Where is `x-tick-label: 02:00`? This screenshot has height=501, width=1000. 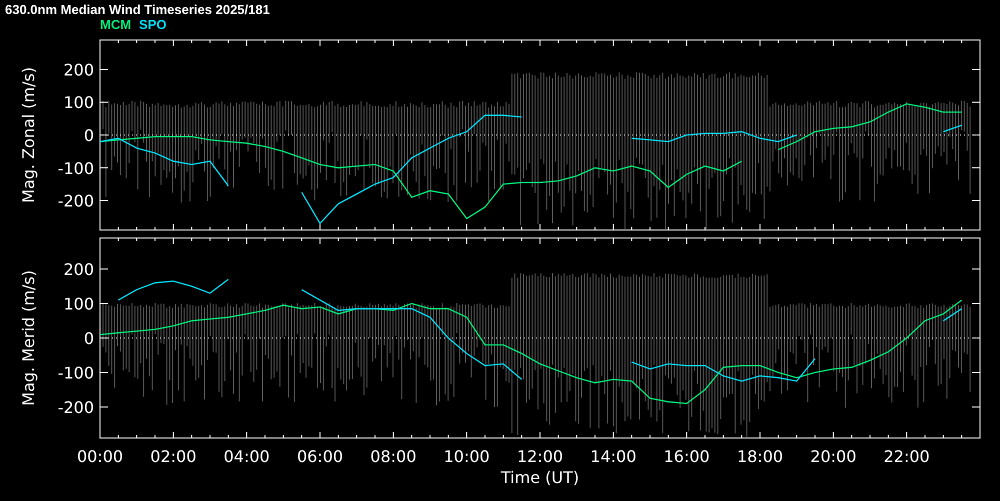 x-tick-label: 02:00 is located at coordinates (173, 456).